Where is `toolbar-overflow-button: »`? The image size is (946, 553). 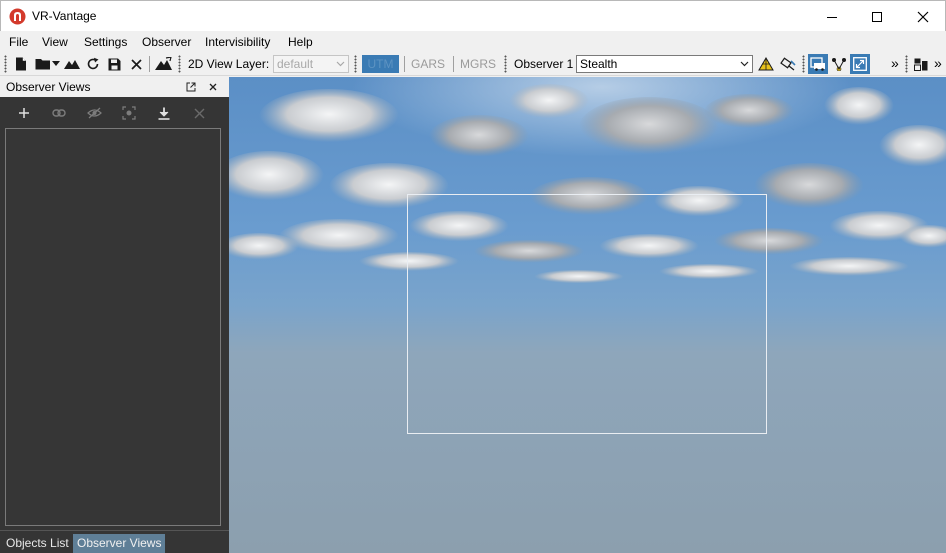 toolbar-overflow-button: » is located at coordinates (895, 63).